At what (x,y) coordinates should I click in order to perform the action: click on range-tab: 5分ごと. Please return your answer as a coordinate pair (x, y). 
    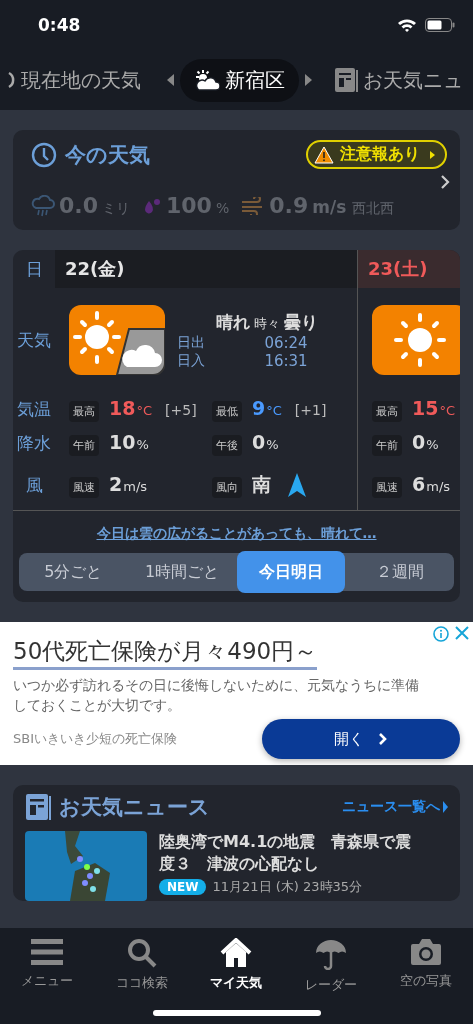
    Looking at the image, I should click on (73, 572).